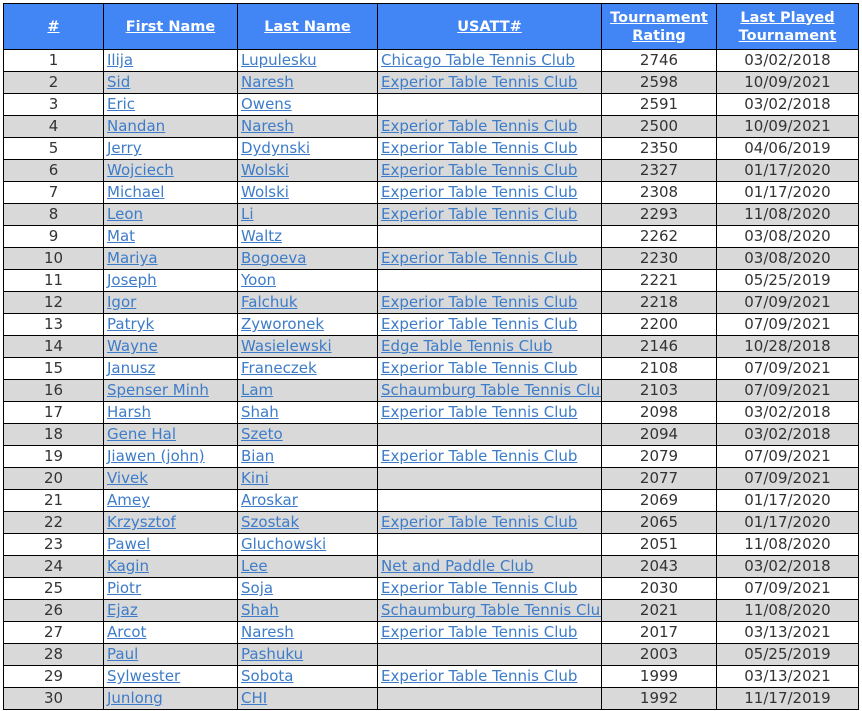  What do you see at coordinates (121, 104) in the screenshot?
I see `first-name-link: Eric` at bounding box center [121, 104].